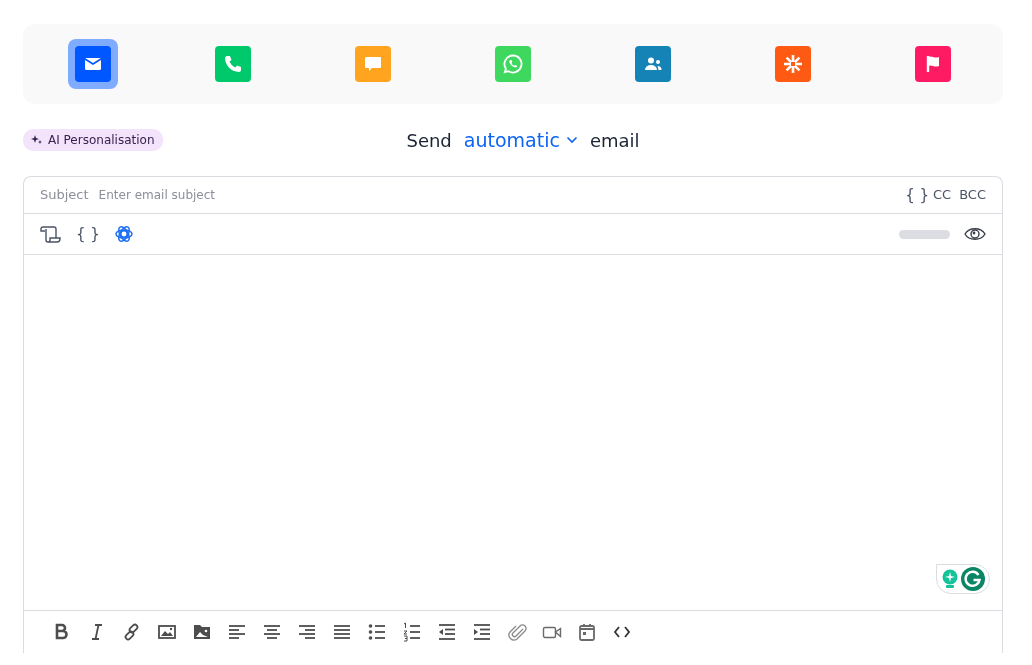 The height and width of the screenshot is (665, 1032). Describe the element at coordinates (513, 64) in the screenshot. I see `whatsapp-icon` at that location.